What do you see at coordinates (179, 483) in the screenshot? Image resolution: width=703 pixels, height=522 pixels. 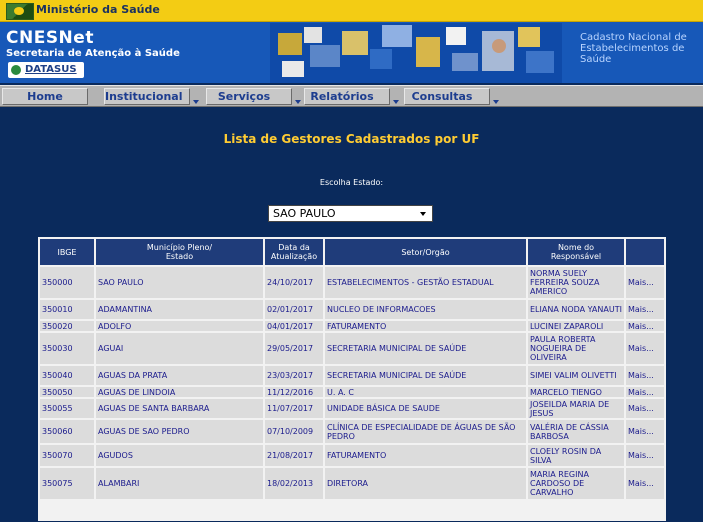 I see `cell-municipio: ALAMBARI` at bounding box center [179, 483].